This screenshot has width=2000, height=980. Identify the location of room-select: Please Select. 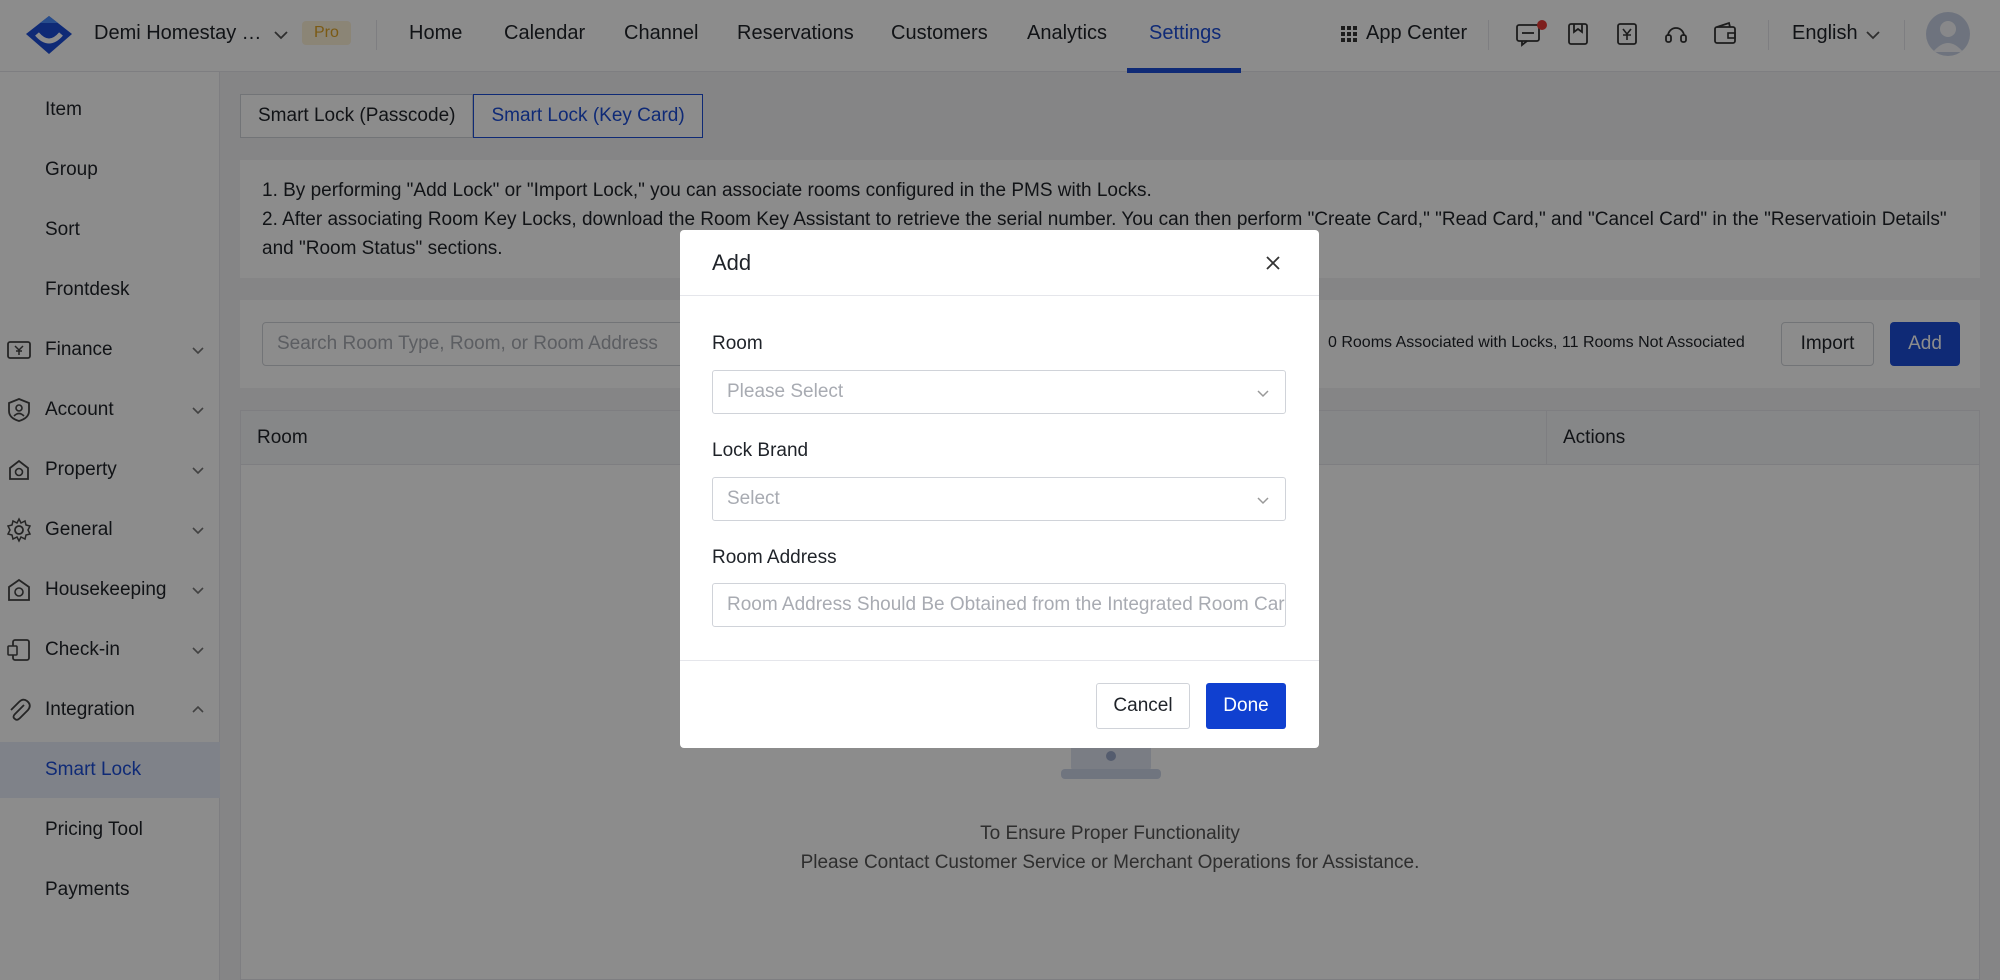
(999, 392).